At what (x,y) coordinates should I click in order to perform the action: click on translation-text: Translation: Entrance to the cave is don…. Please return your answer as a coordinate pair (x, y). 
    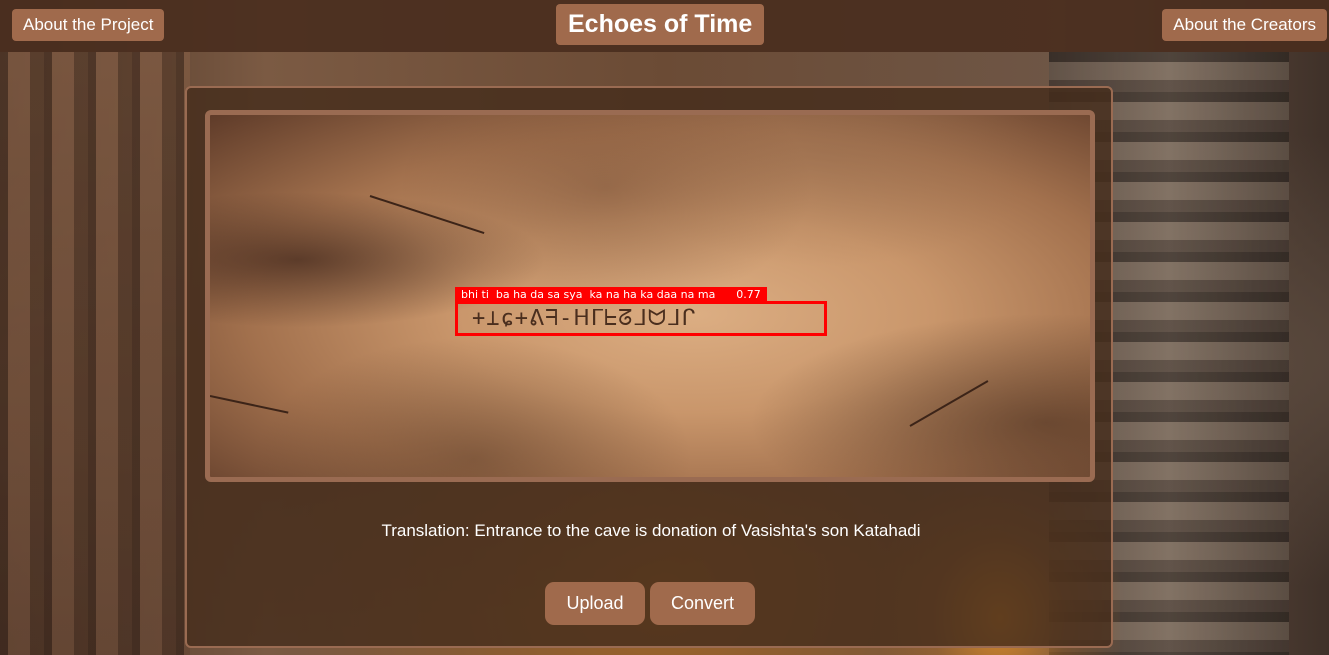
    Looking at the image, I should click on (651, 530).